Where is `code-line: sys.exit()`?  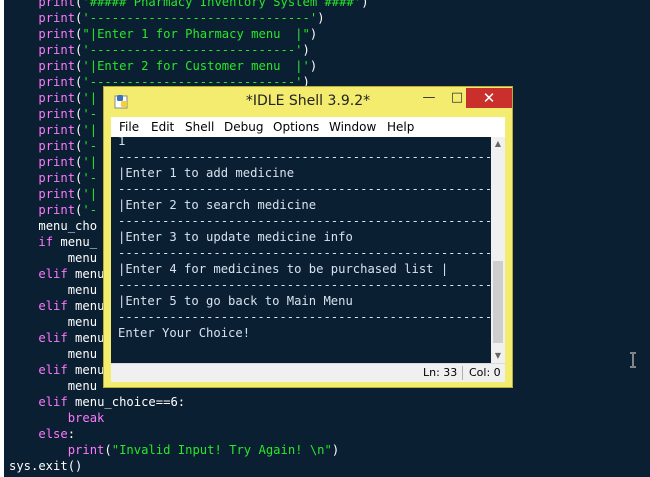
code-line: sys.exit() is located at coordinates (45, 466).